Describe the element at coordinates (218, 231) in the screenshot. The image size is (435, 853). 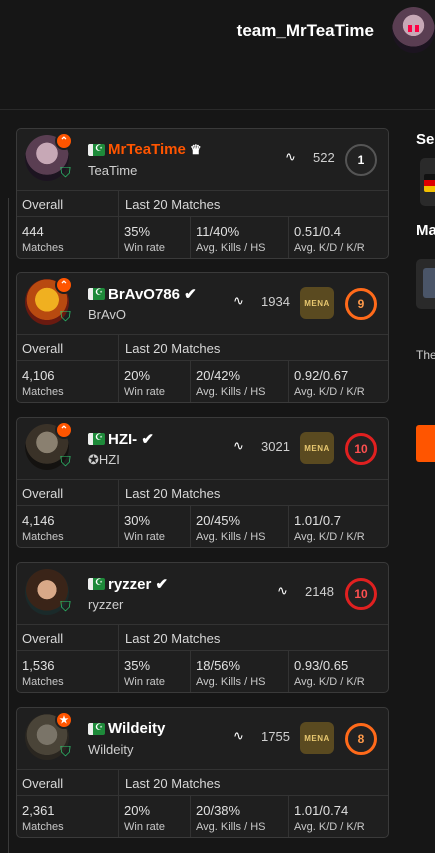
I see `kills-value: 11/40%` at that location.